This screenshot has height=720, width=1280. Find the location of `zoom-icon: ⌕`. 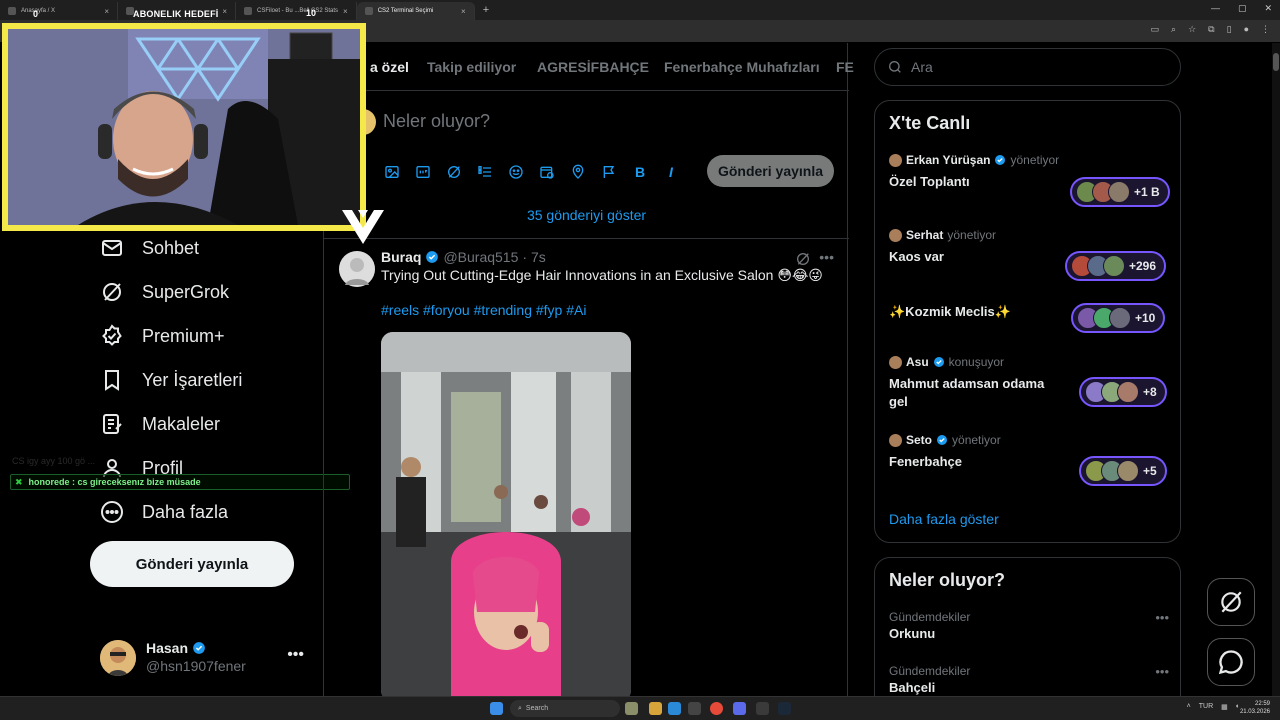

zoom-icon: ⌕ is located at coordinates (1173, 29).